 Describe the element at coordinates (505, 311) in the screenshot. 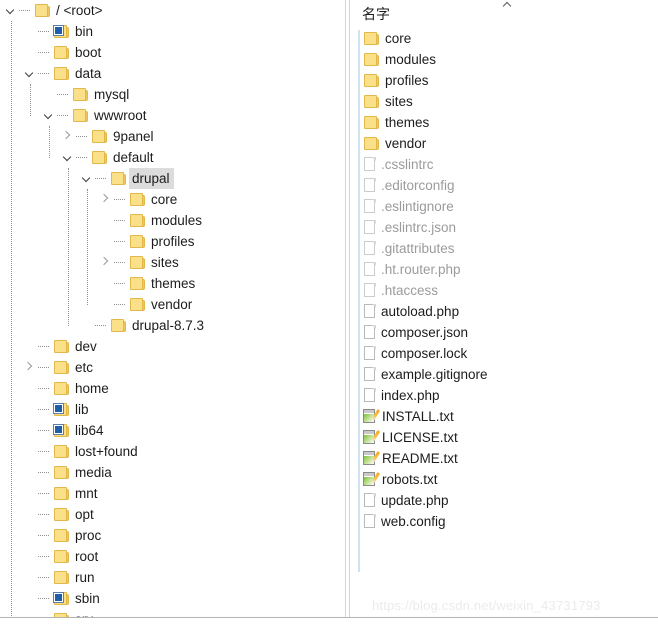

I see `list-item: autoload.php` at that location.